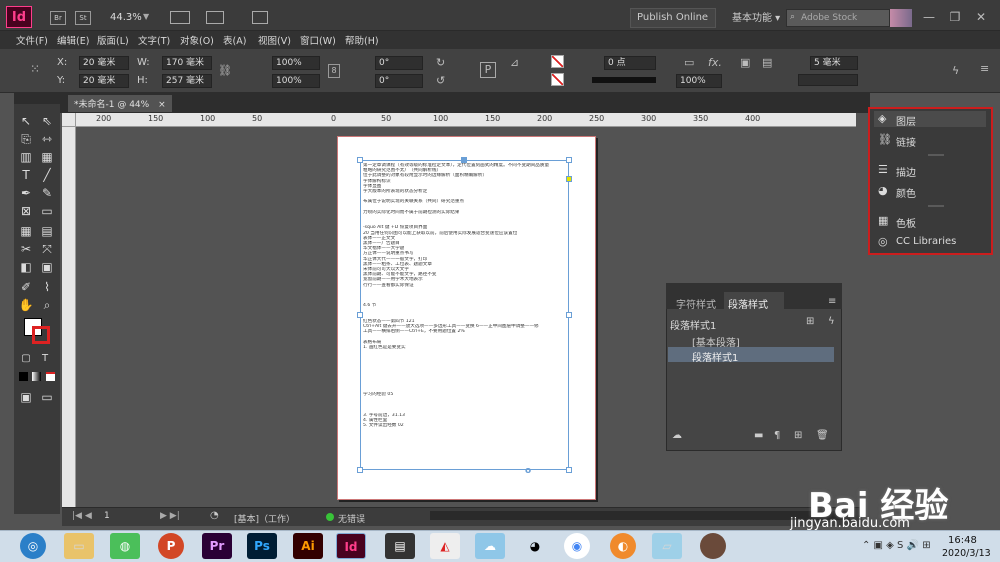 This screenshot has height=562, width=1000. Describe the element at coordinates (26, 193) in the screenshot. I see `pen-tool-icon: ✒` at that location.